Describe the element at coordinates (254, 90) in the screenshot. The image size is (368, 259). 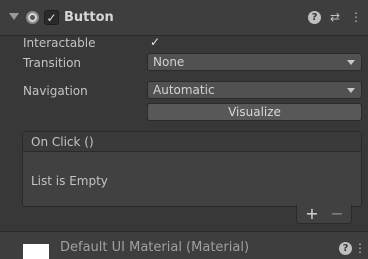
I see `navigation-dropdown: Automatic` at that location.